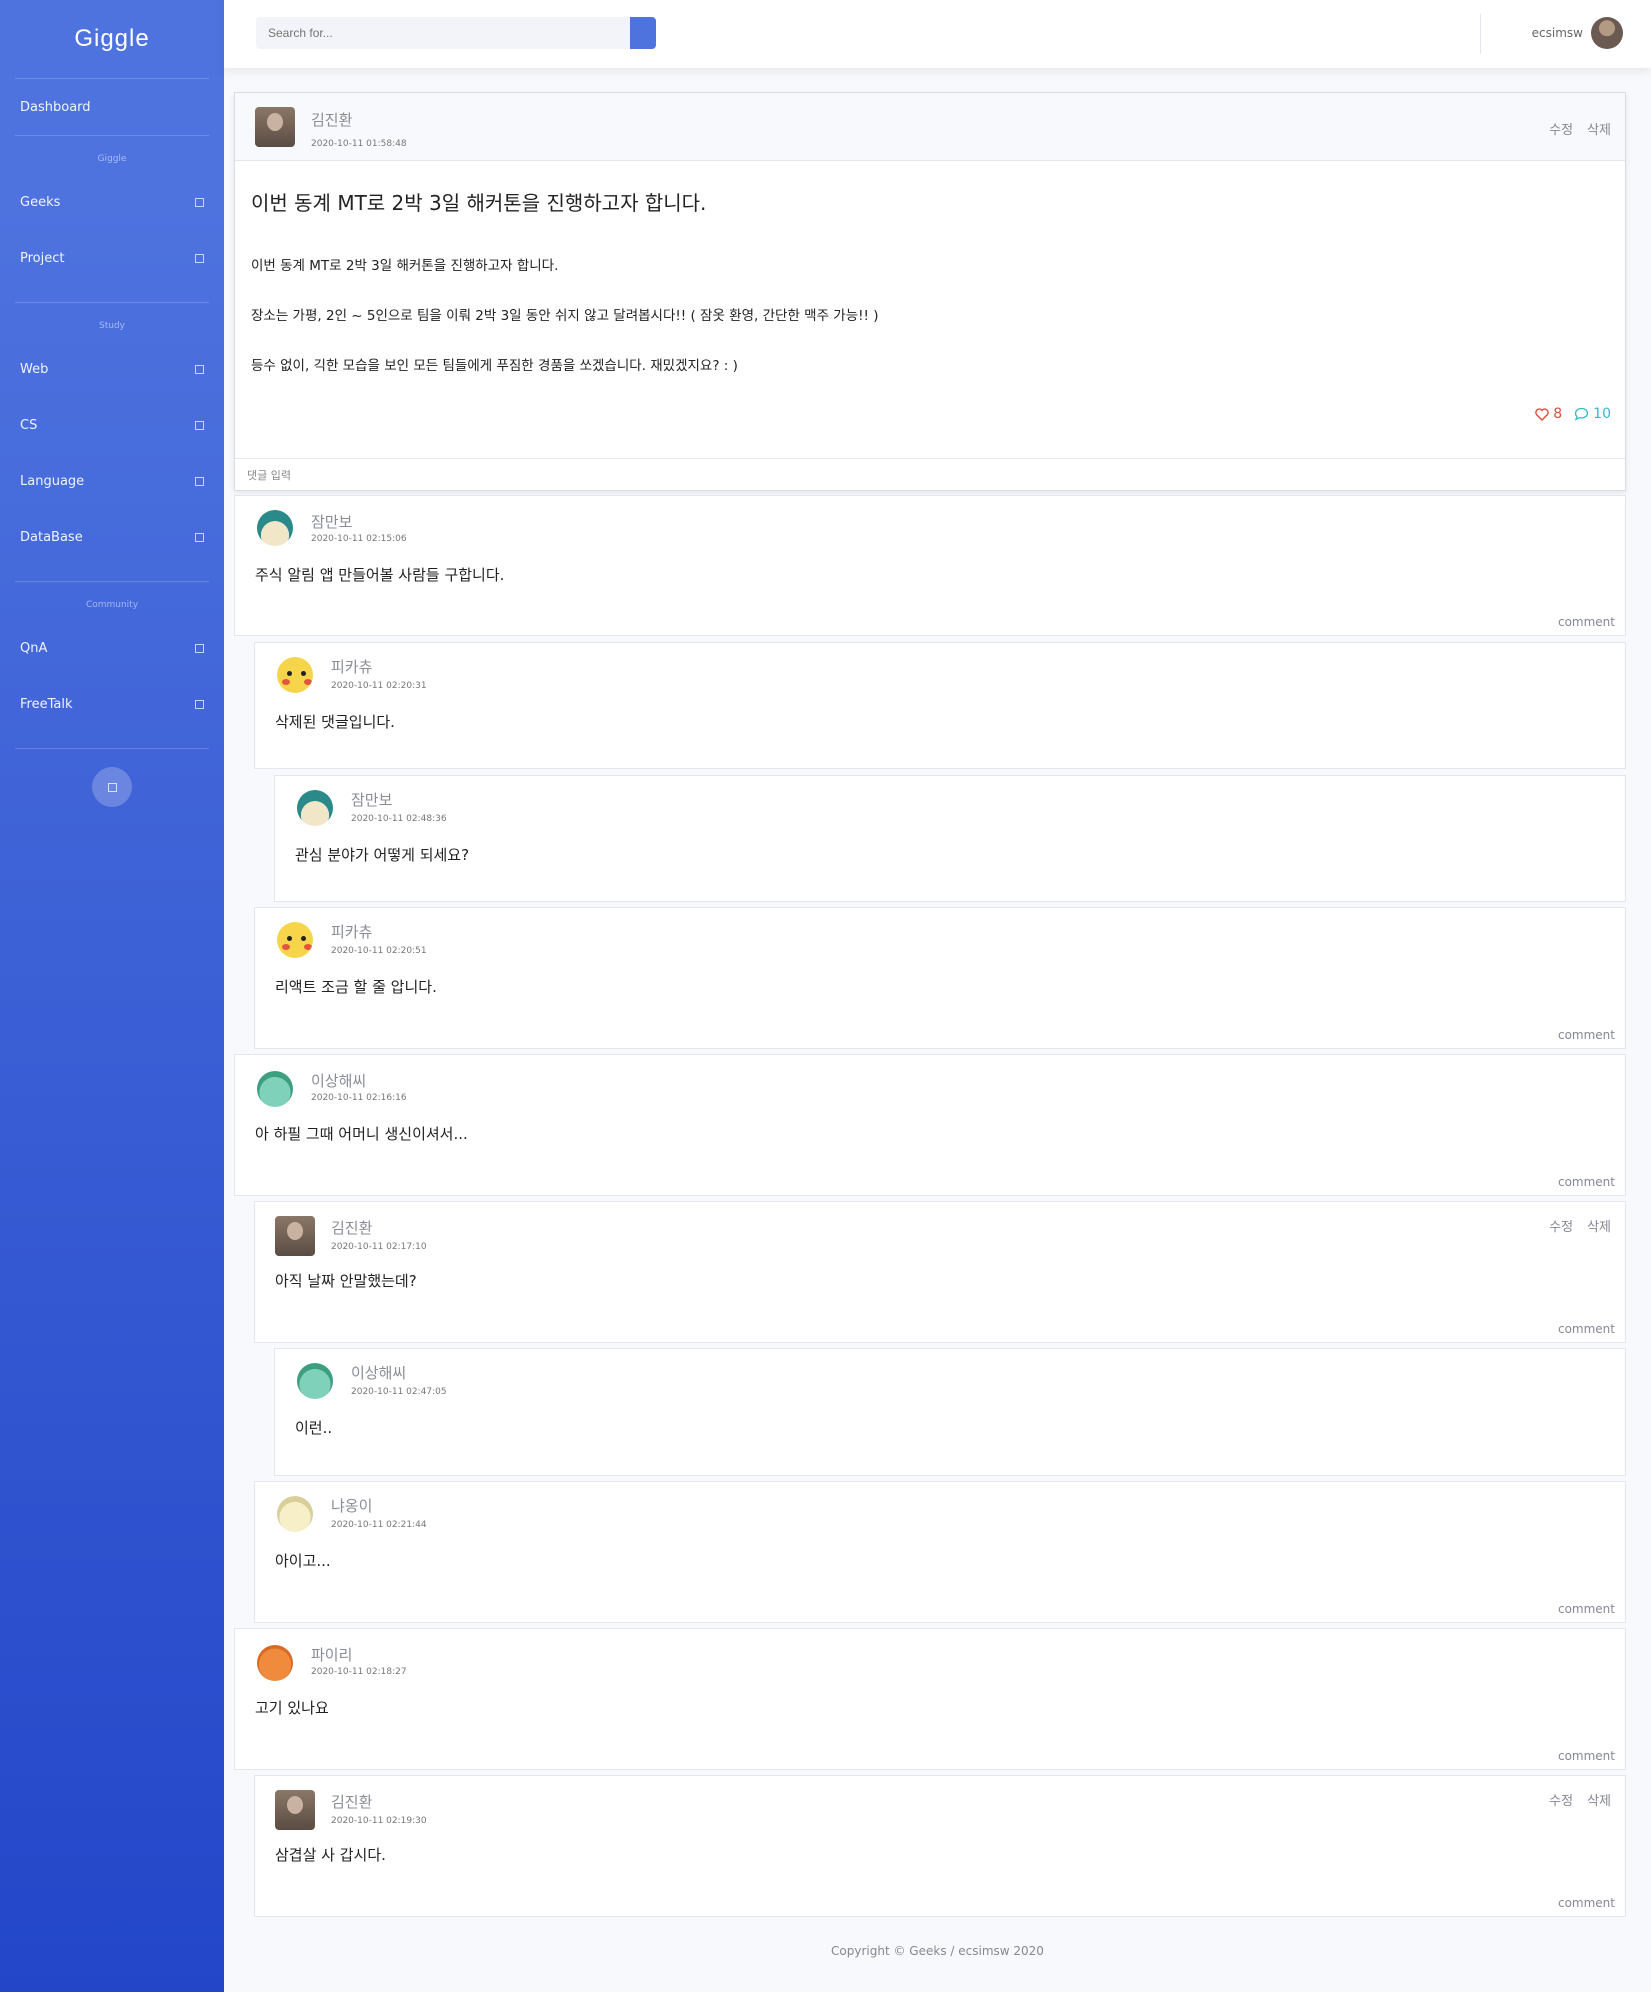  I want to click on post-stats: 8 10, so click(1573, 414).